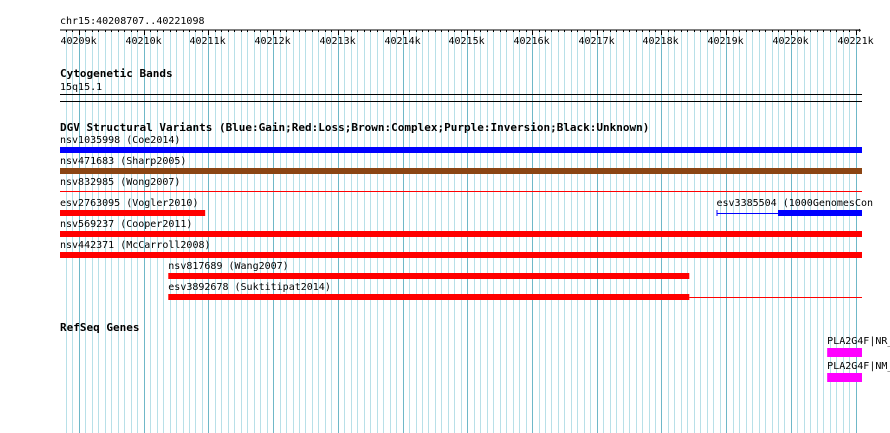 The height and width of the screenshot is (433, 890). Describe the element at coordinates (515, 291) in the screenshot. I see `dgv-feature: esv3892678 (Suktitipat2014)` at that location.